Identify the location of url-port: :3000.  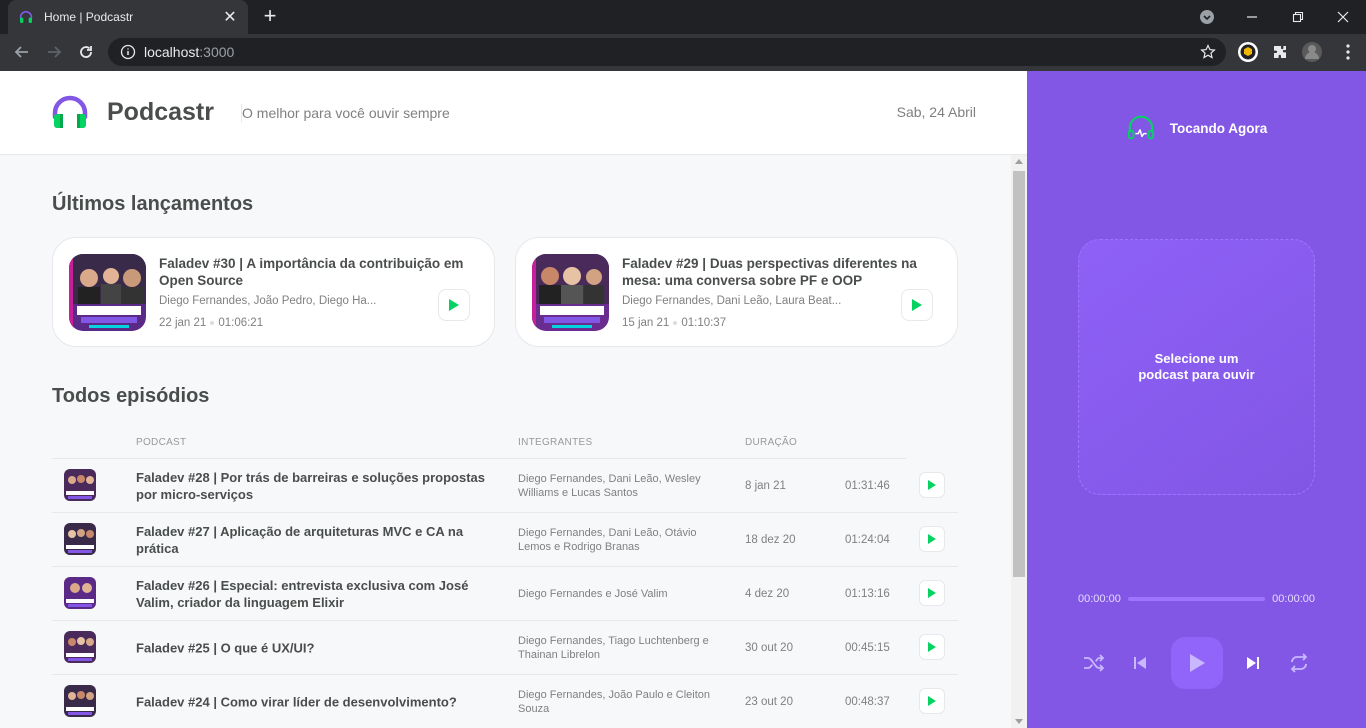
(217, 52).